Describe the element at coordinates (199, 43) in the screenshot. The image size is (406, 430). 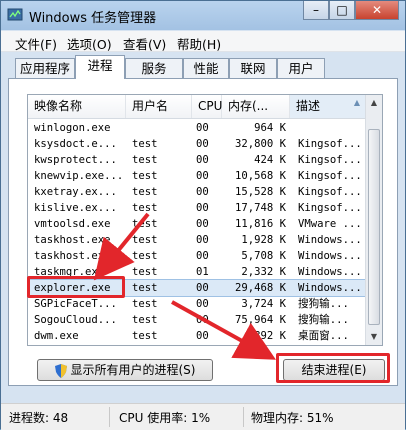
I see `menu-help: 帮助(H)` at that location.